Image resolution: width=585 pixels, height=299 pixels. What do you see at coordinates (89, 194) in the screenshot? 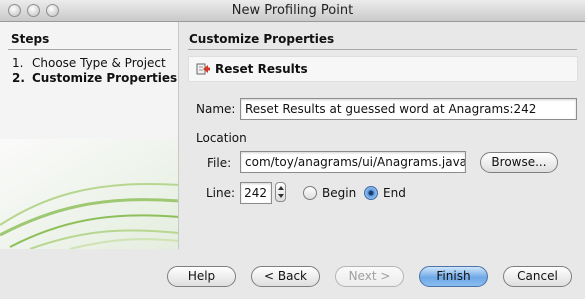
I see `decorative-swoosh-graphic` at bounding box center [89, 194].